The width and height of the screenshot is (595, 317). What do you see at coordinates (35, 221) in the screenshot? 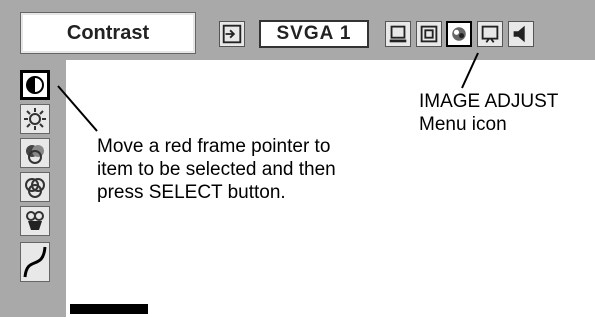
I see `white-balance-icon` at bounding box center [35, 221].